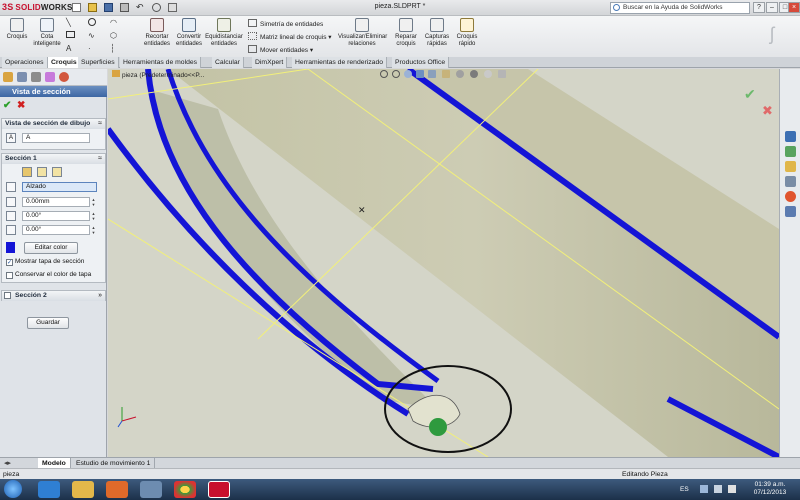 The image size is (800, 500). I want to click on tab-dimxpert: DimXpert, so click(270, 62).